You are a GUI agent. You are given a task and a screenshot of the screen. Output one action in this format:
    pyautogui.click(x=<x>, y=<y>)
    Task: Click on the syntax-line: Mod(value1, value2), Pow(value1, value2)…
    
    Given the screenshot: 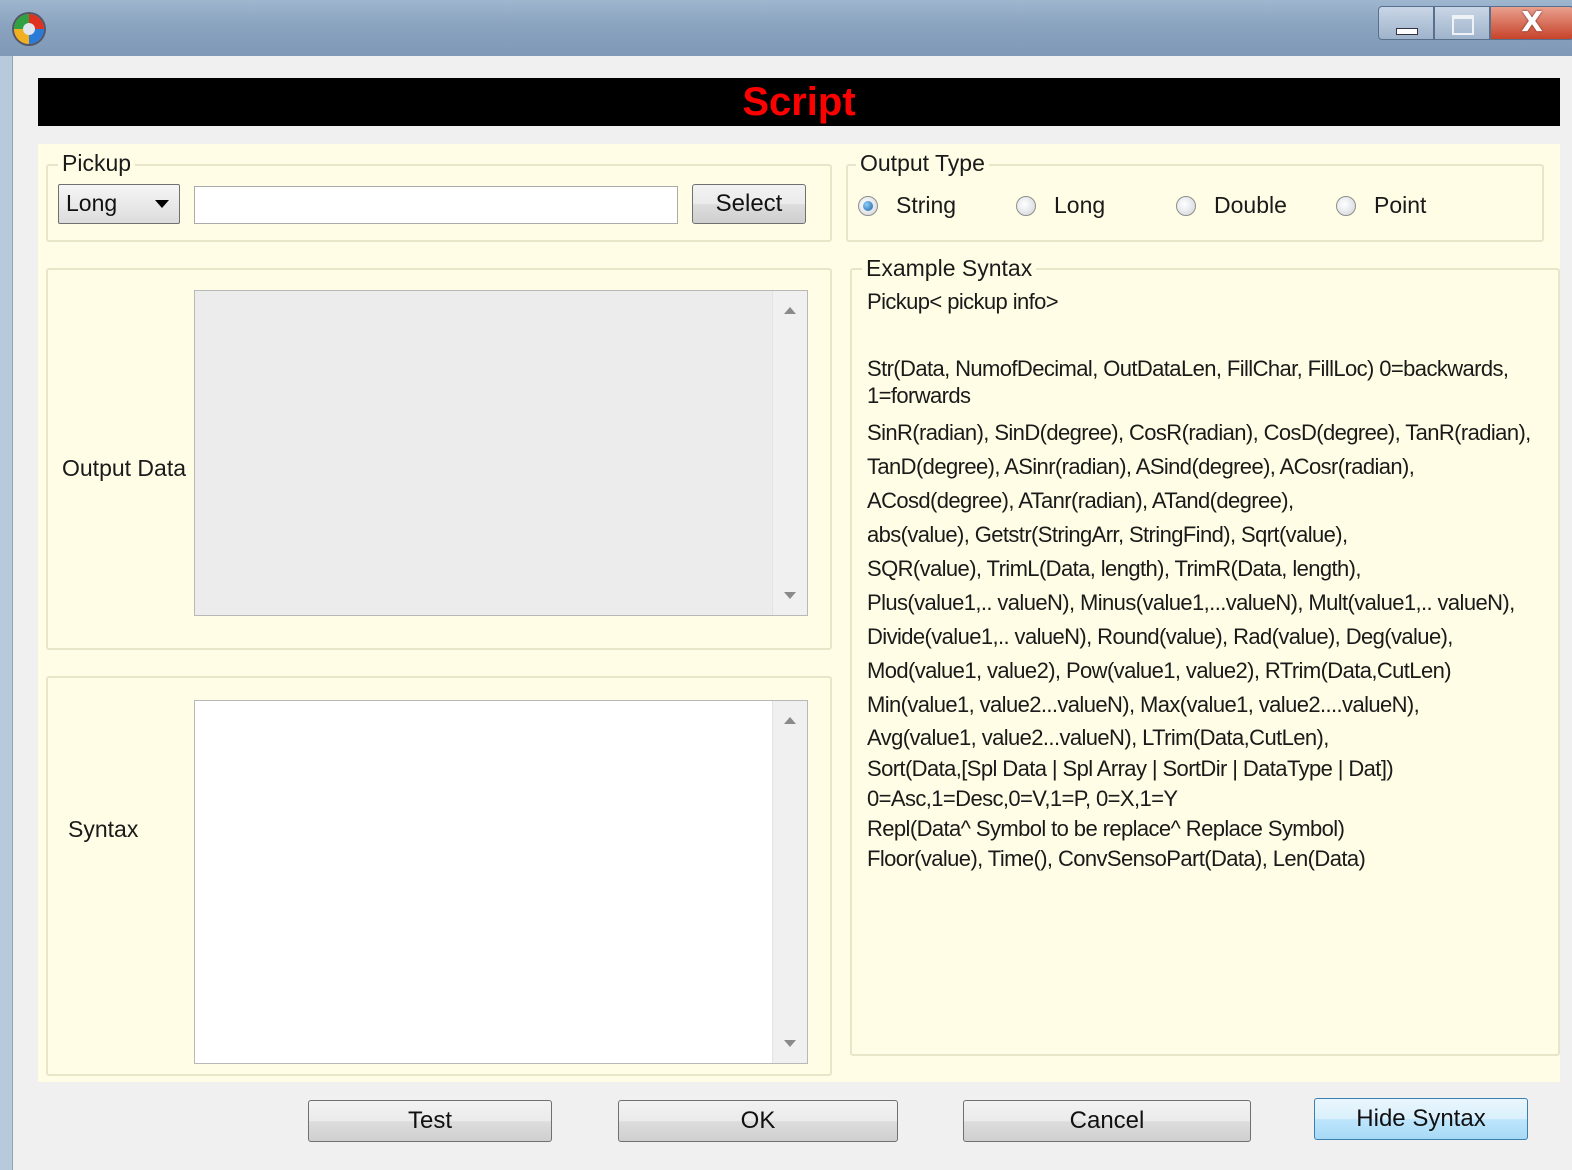 What is the action you would take?
    pyautogui.click(x=1159, y=670)
    